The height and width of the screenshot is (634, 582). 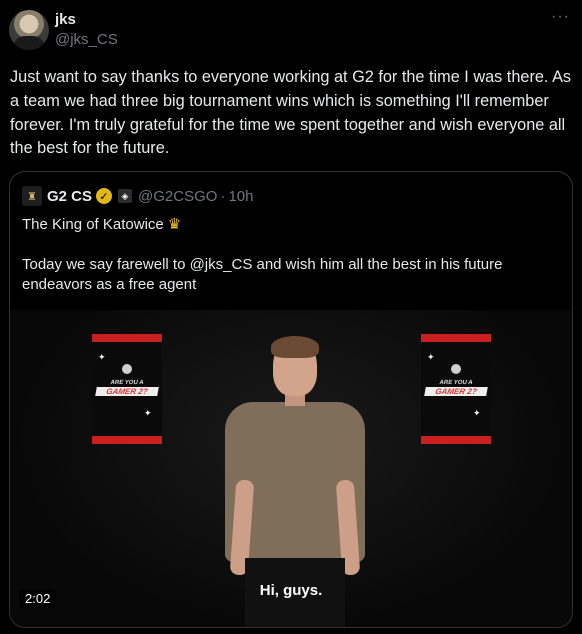 What do you see at coordinates (177, 196) in the screenshot?
I see `quoted-author-handle: @G2CSGO` at bounding box center [177, 196].